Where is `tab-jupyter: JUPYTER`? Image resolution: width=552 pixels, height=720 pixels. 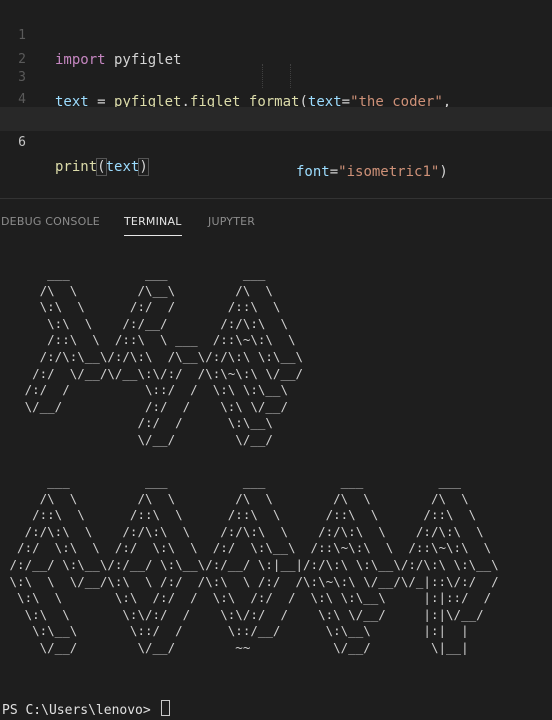
tab-jupyter: JUPYTER is located at coordinates (231, 221).